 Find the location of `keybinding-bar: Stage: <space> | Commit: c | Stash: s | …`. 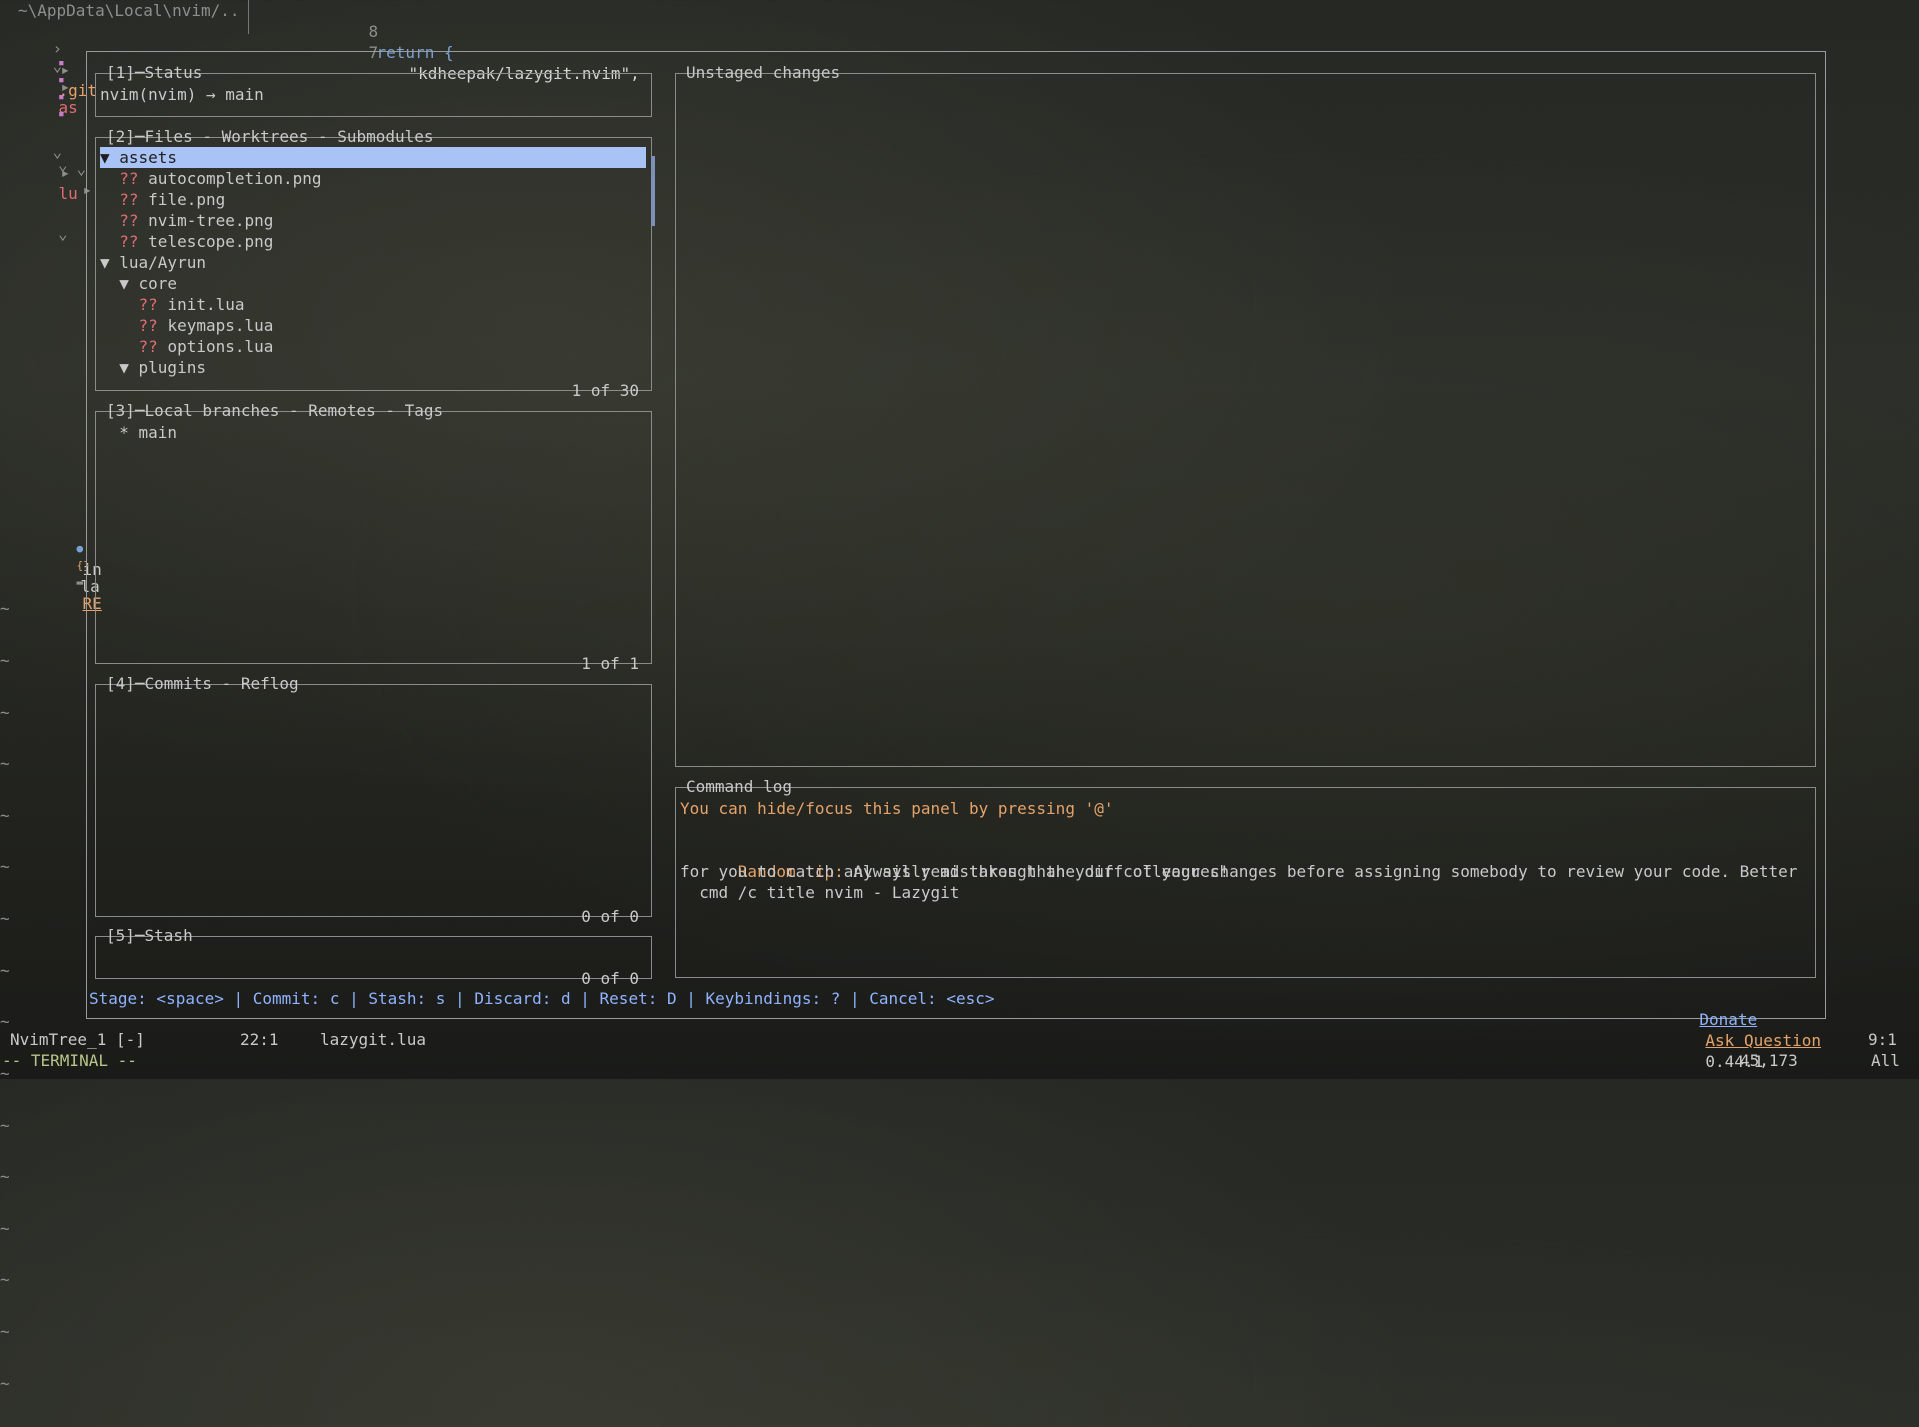

keybinding-bar: Stage: <space> | Commit: c | Stash: s | … is located at coordinates (542, 998).